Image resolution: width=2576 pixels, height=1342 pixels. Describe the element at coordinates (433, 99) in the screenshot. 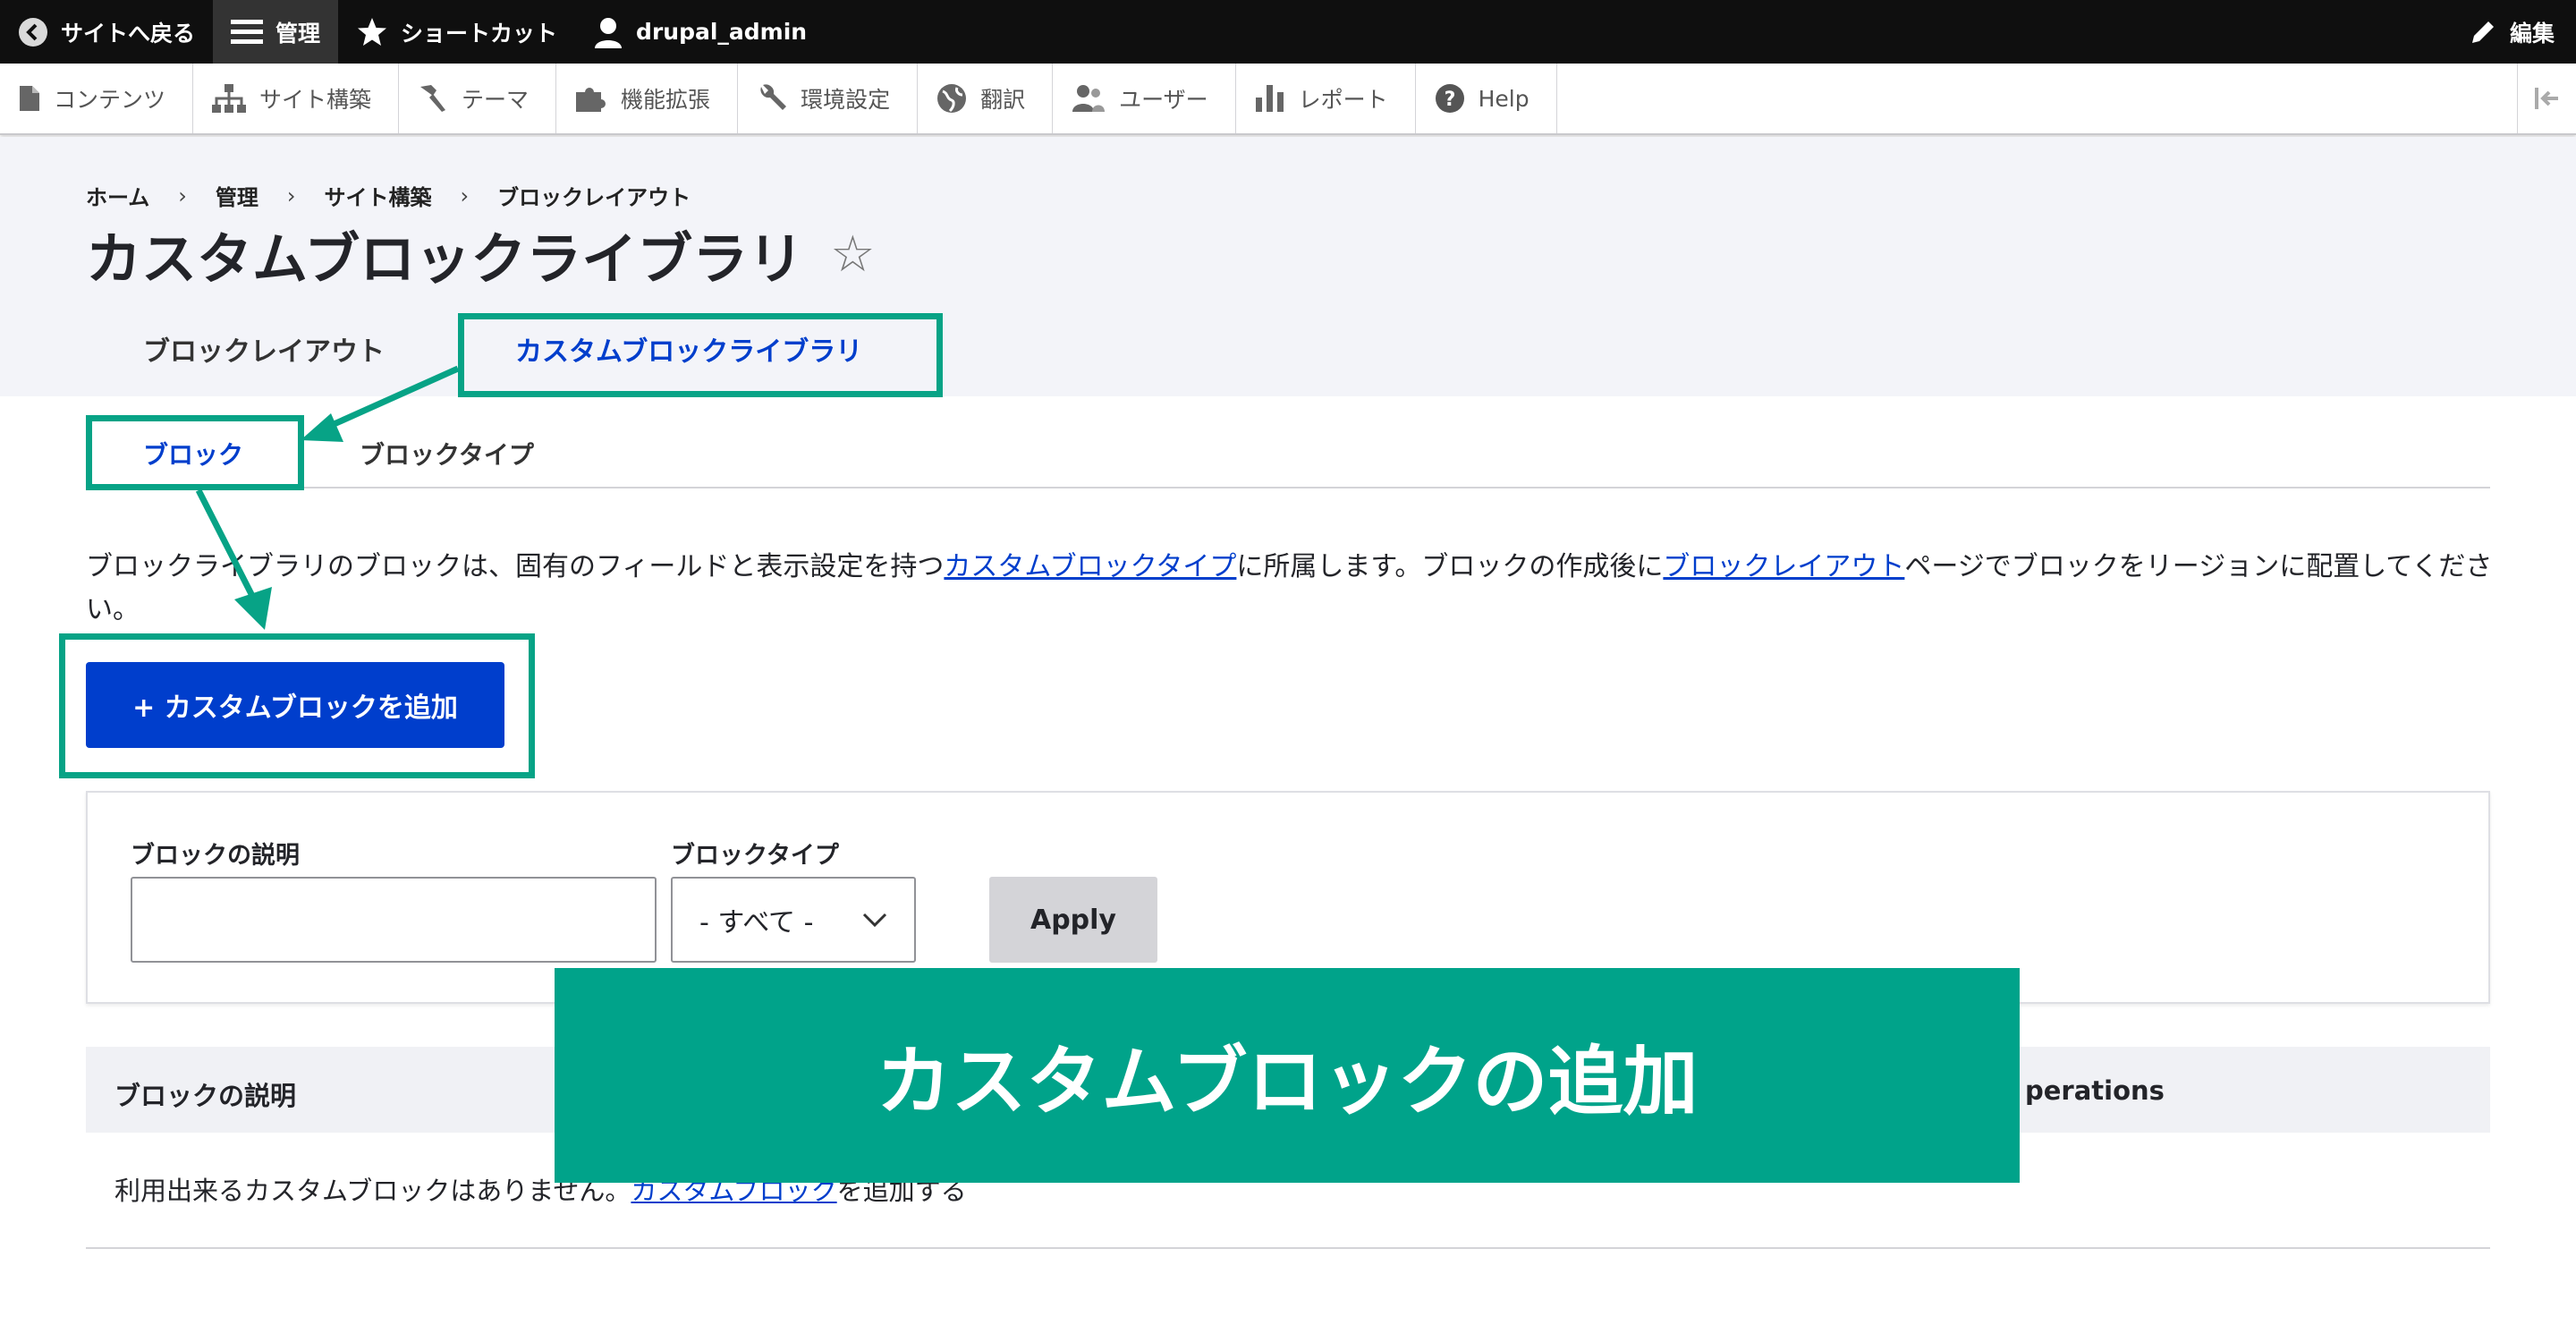

I see `brush-icon` at that location.